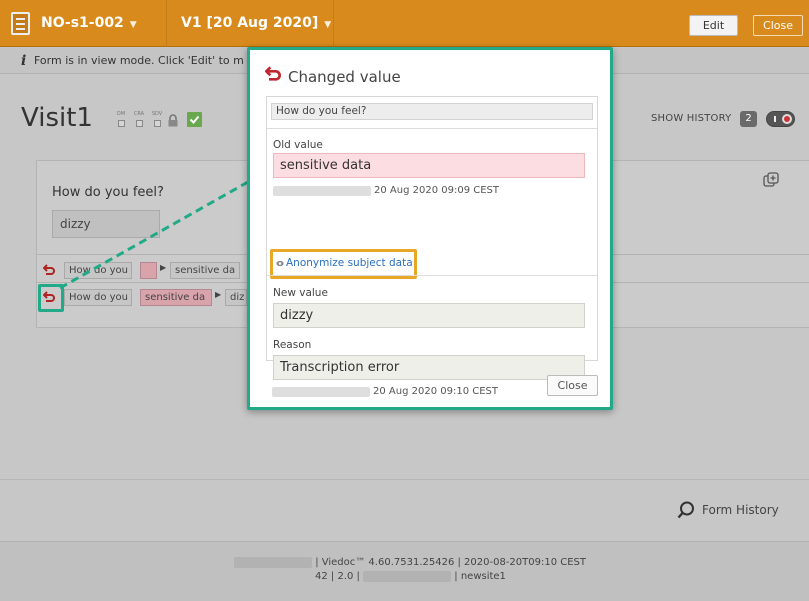 This screenshot has width=809, height=601. Describe the element at coordinates (429, 367) in the screenshot. I see `reason-field: Transcription error` at that location.